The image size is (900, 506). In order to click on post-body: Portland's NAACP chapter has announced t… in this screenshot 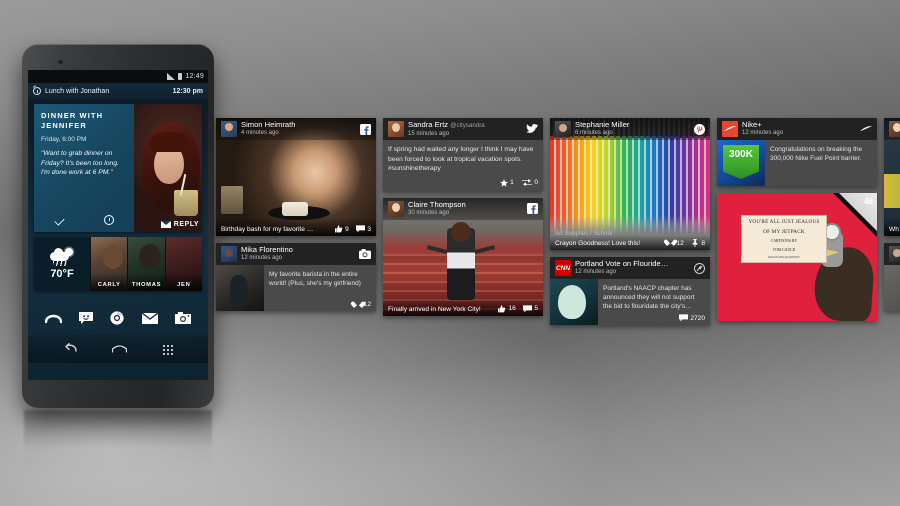, I will do `click(630, 302)`.